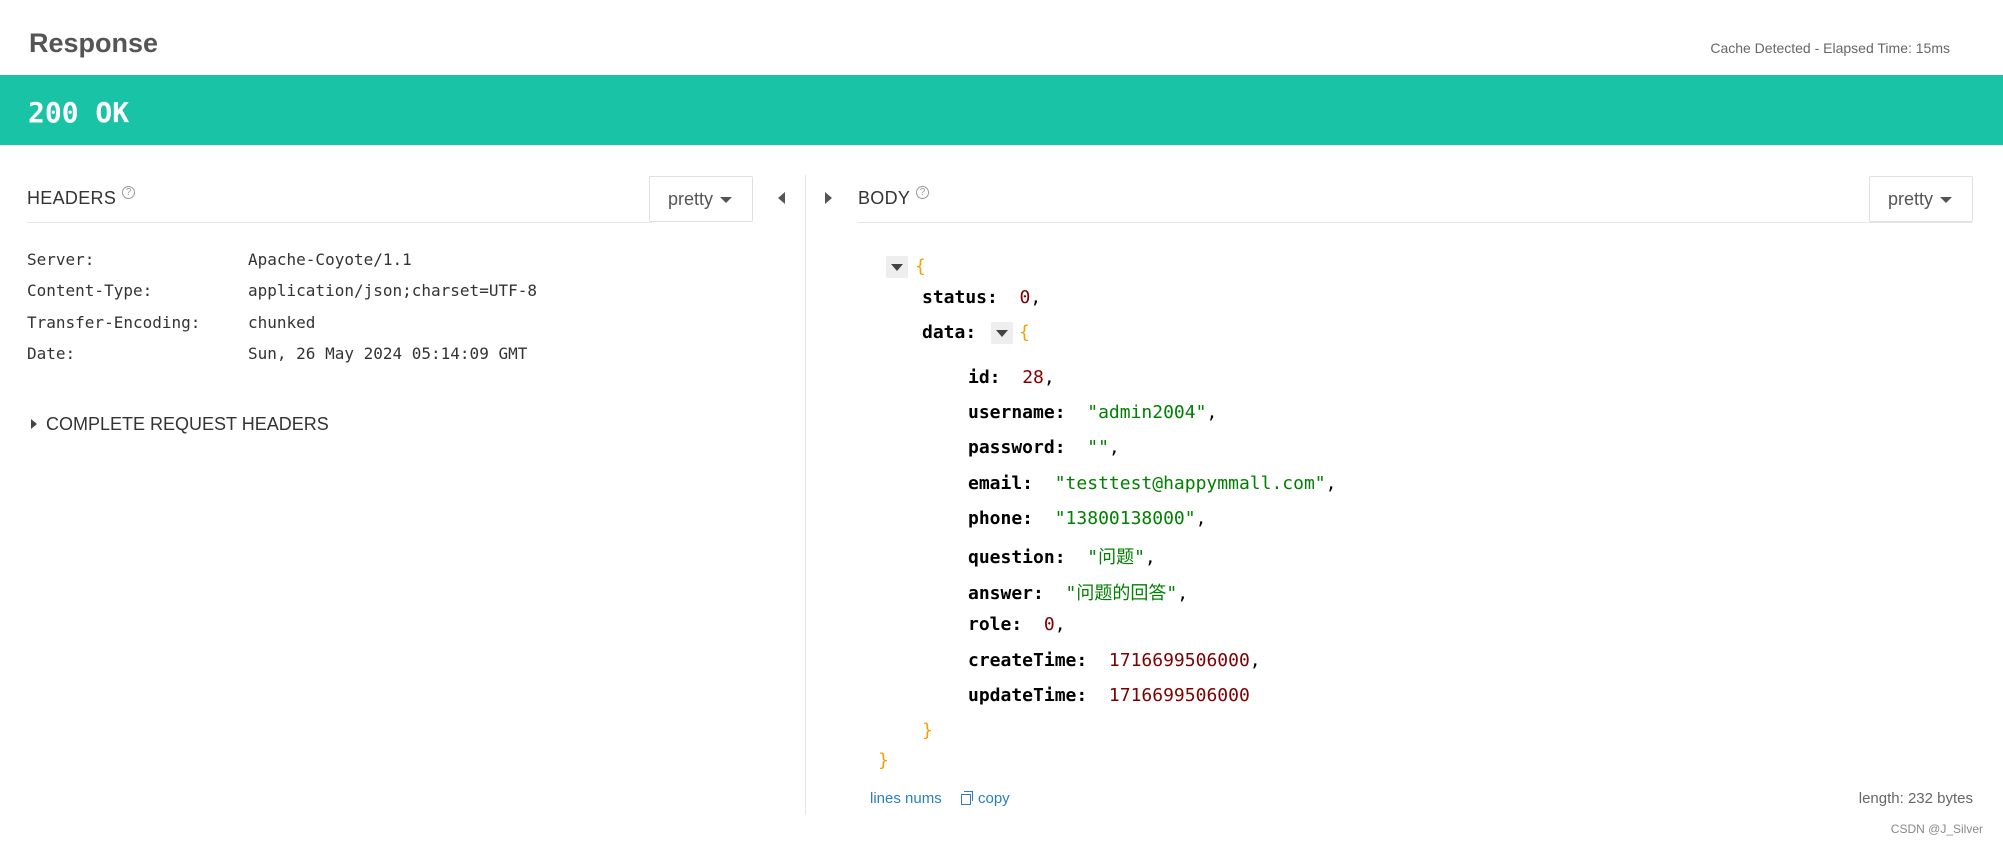 Image resolution: width=2003 pixels, height=844 pixels. What do you see at coordinates (781, 198) in the screenshot?
I see `collapse-left-arrow-icon` at bounding box center [781, 198].